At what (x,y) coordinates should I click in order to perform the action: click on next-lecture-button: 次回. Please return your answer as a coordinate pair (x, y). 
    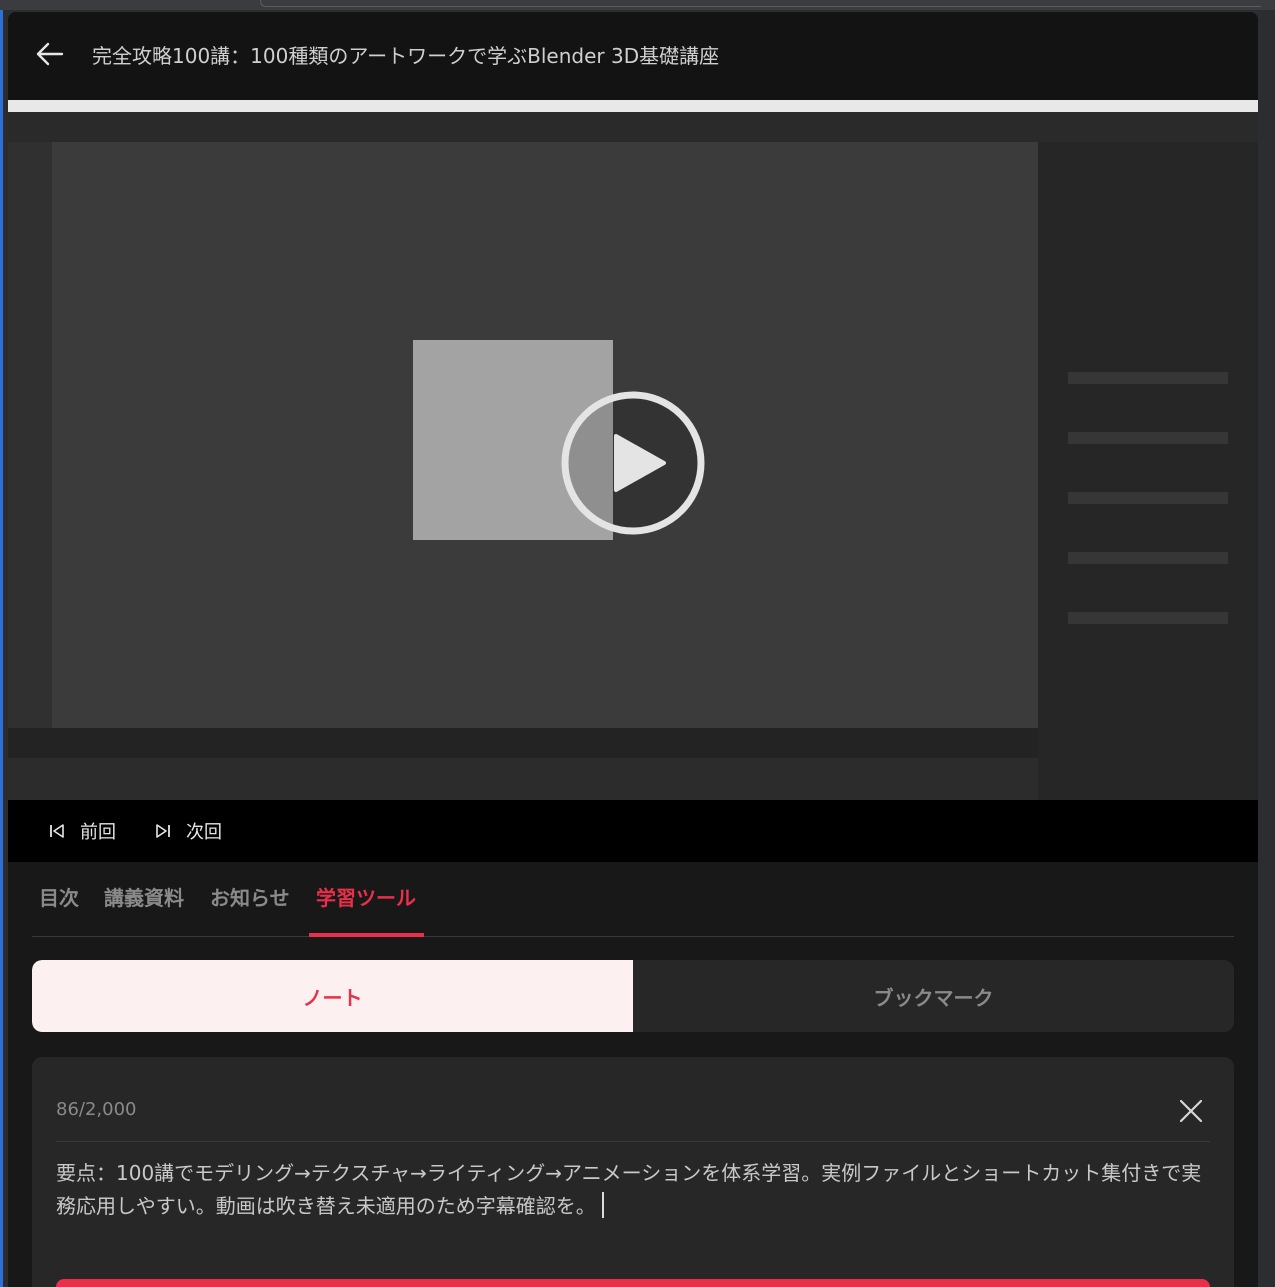
    Looking at the image, I should click on (188, 831).